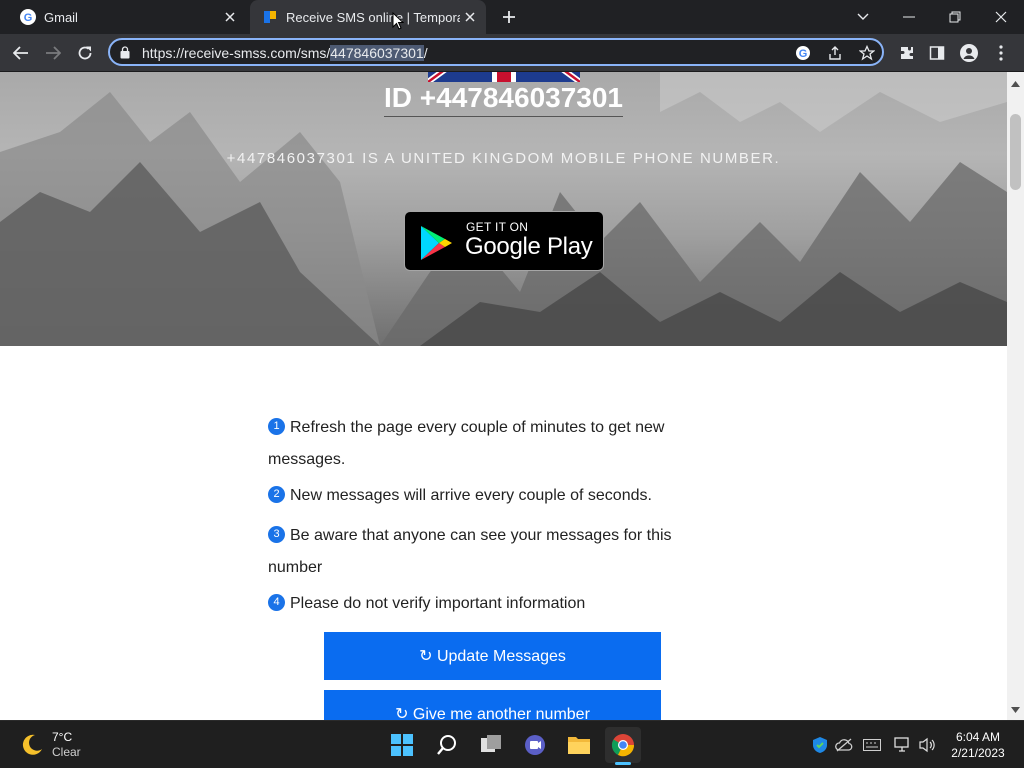 This screenshot has width=1024, height=768. What do you see at coordinates (1015, 83) in the screenshot?
I see `scroll-up-icon` at bounding box center [1015, 83].